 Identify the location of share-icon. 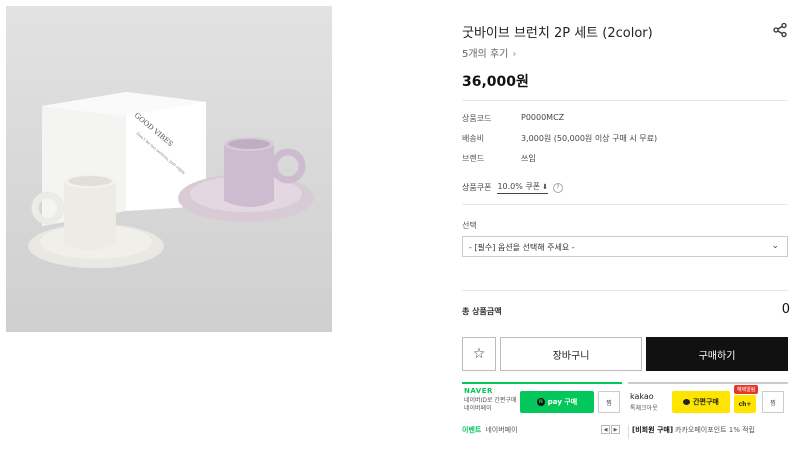
(780, 30).